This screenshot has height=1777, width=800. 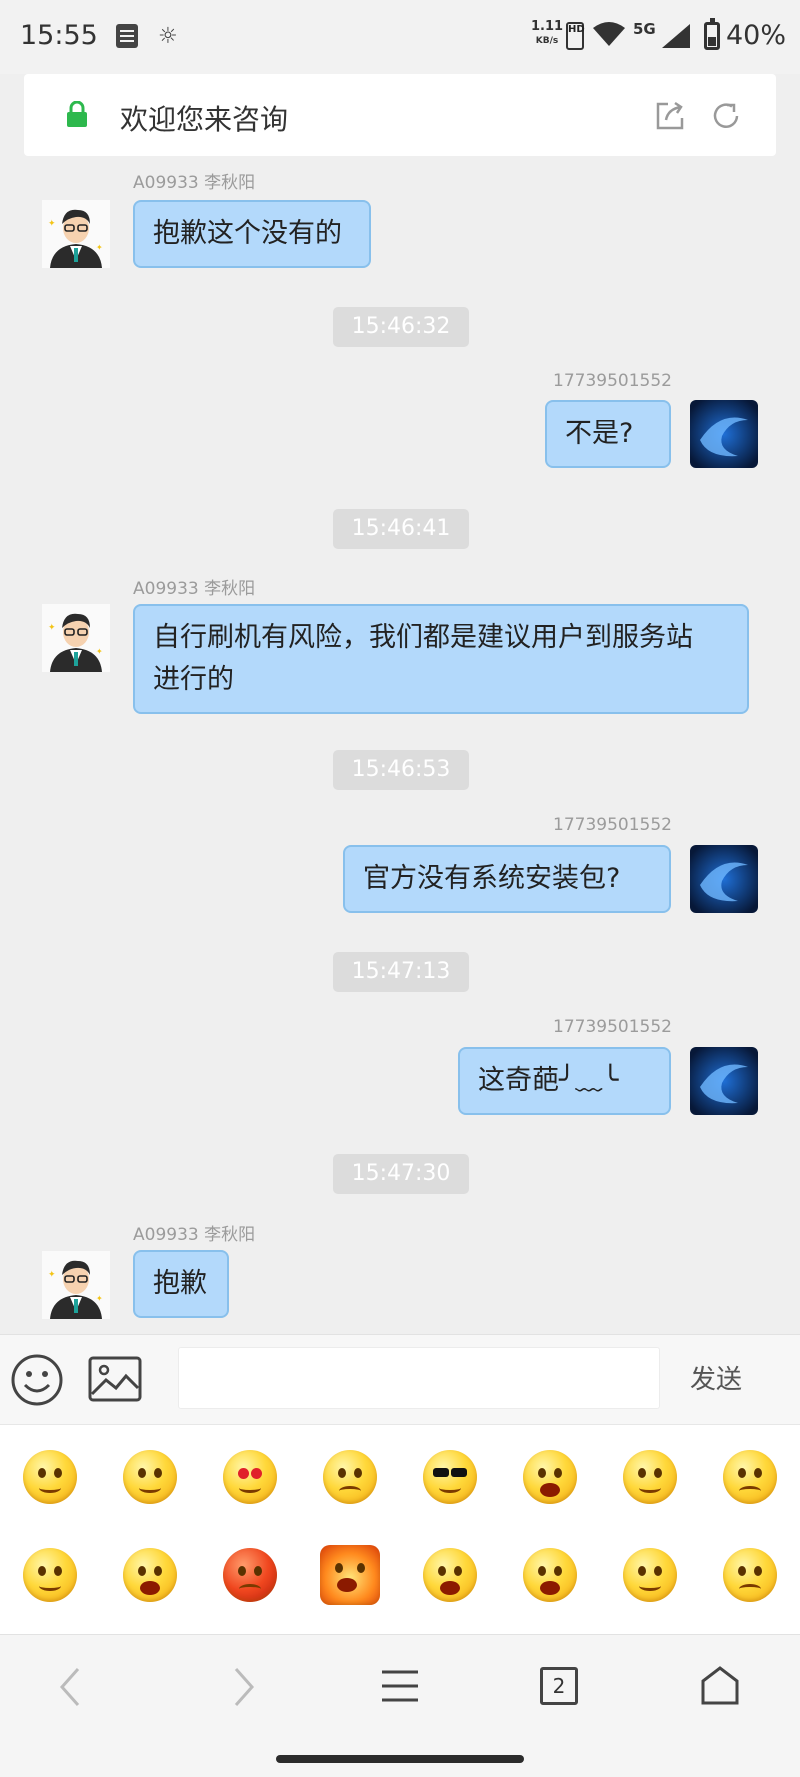 I want to click on emoji-cover-mouth-icon, so click(x=750, y=1477).